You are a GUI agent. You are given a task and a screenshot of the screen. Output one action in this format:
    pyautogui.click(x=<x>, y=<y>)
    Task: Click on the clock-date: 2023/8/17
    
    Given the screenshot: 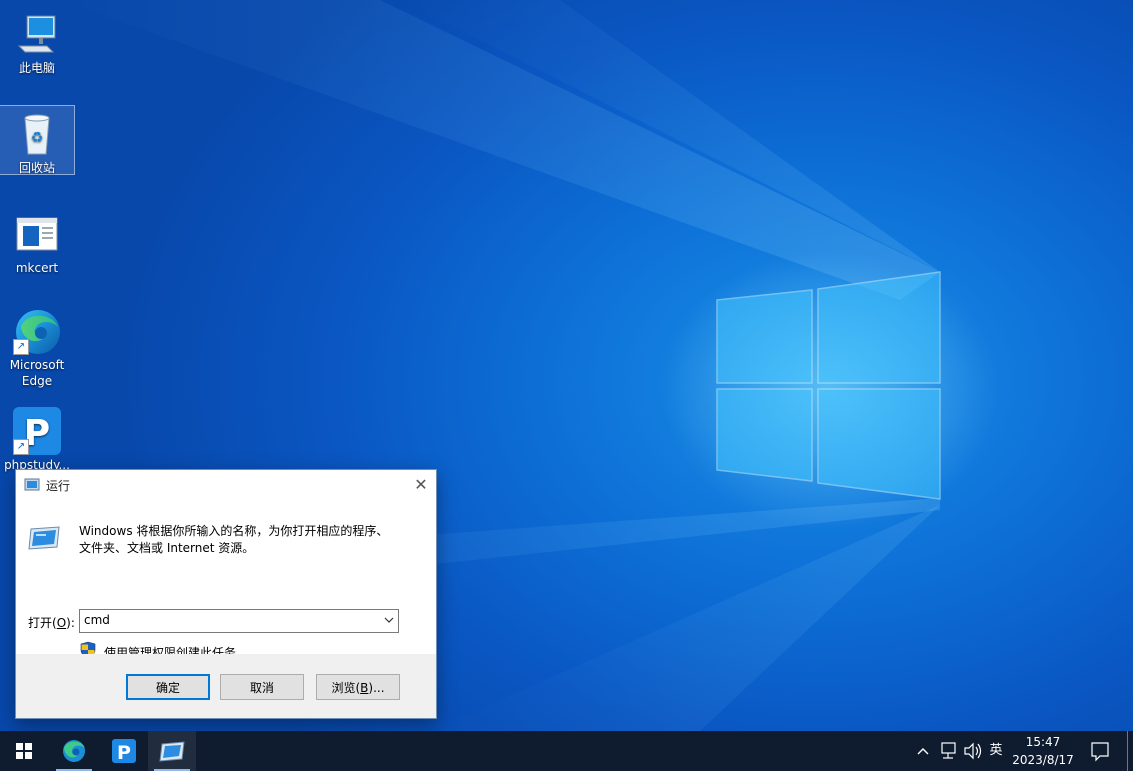 What is the action you would take?
    pyautogui.click(x=1043, y=760)
    